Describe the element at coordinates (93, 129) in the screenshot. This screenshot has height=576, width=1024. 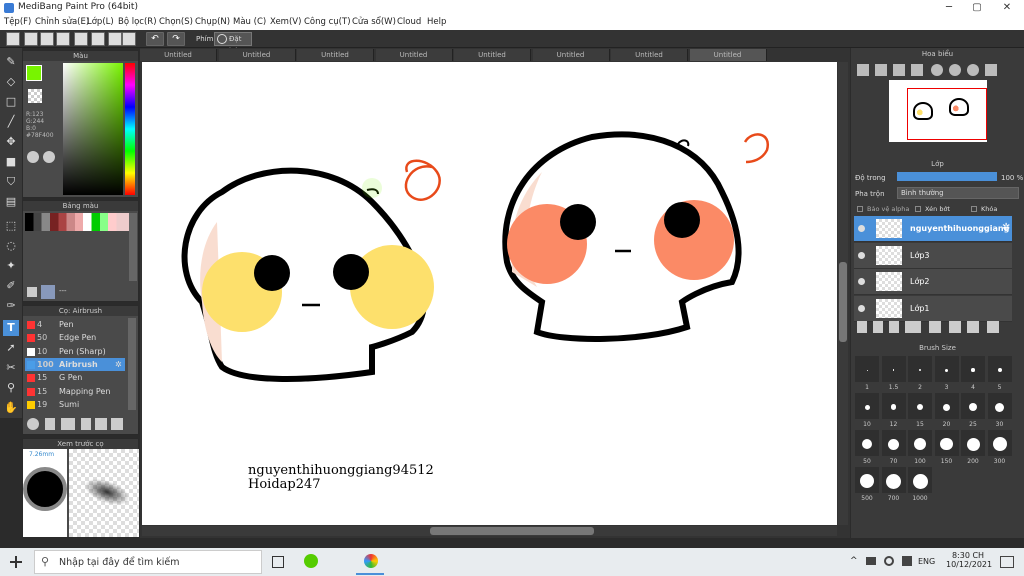
I see `color-sv-field` at that location.